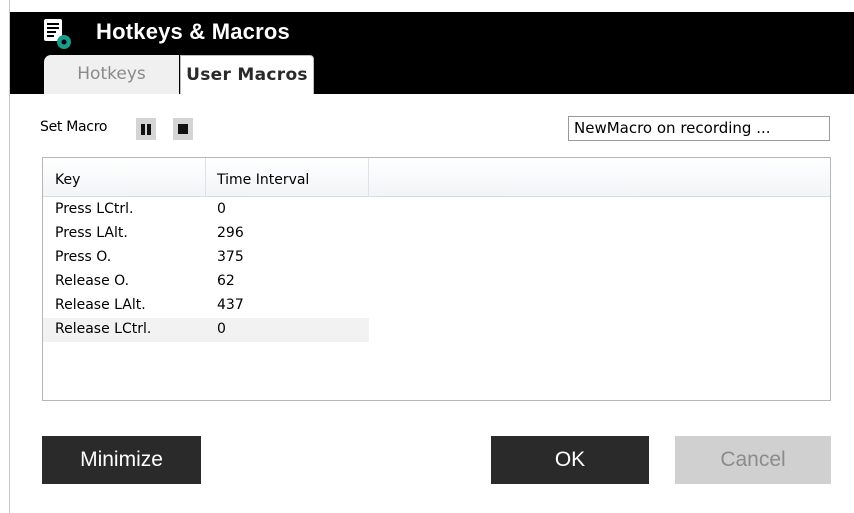 Image resolution: width=854 pixels, height=513 pixels. What do you see at coordinates (206, 258) in the screenshot?
I see `table-row: Press O. 375` at bounding box center [206, 258].